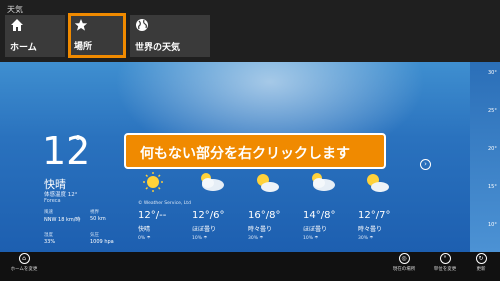  I want to click on stat-visibility-value: 50 km, so click(98, 219).